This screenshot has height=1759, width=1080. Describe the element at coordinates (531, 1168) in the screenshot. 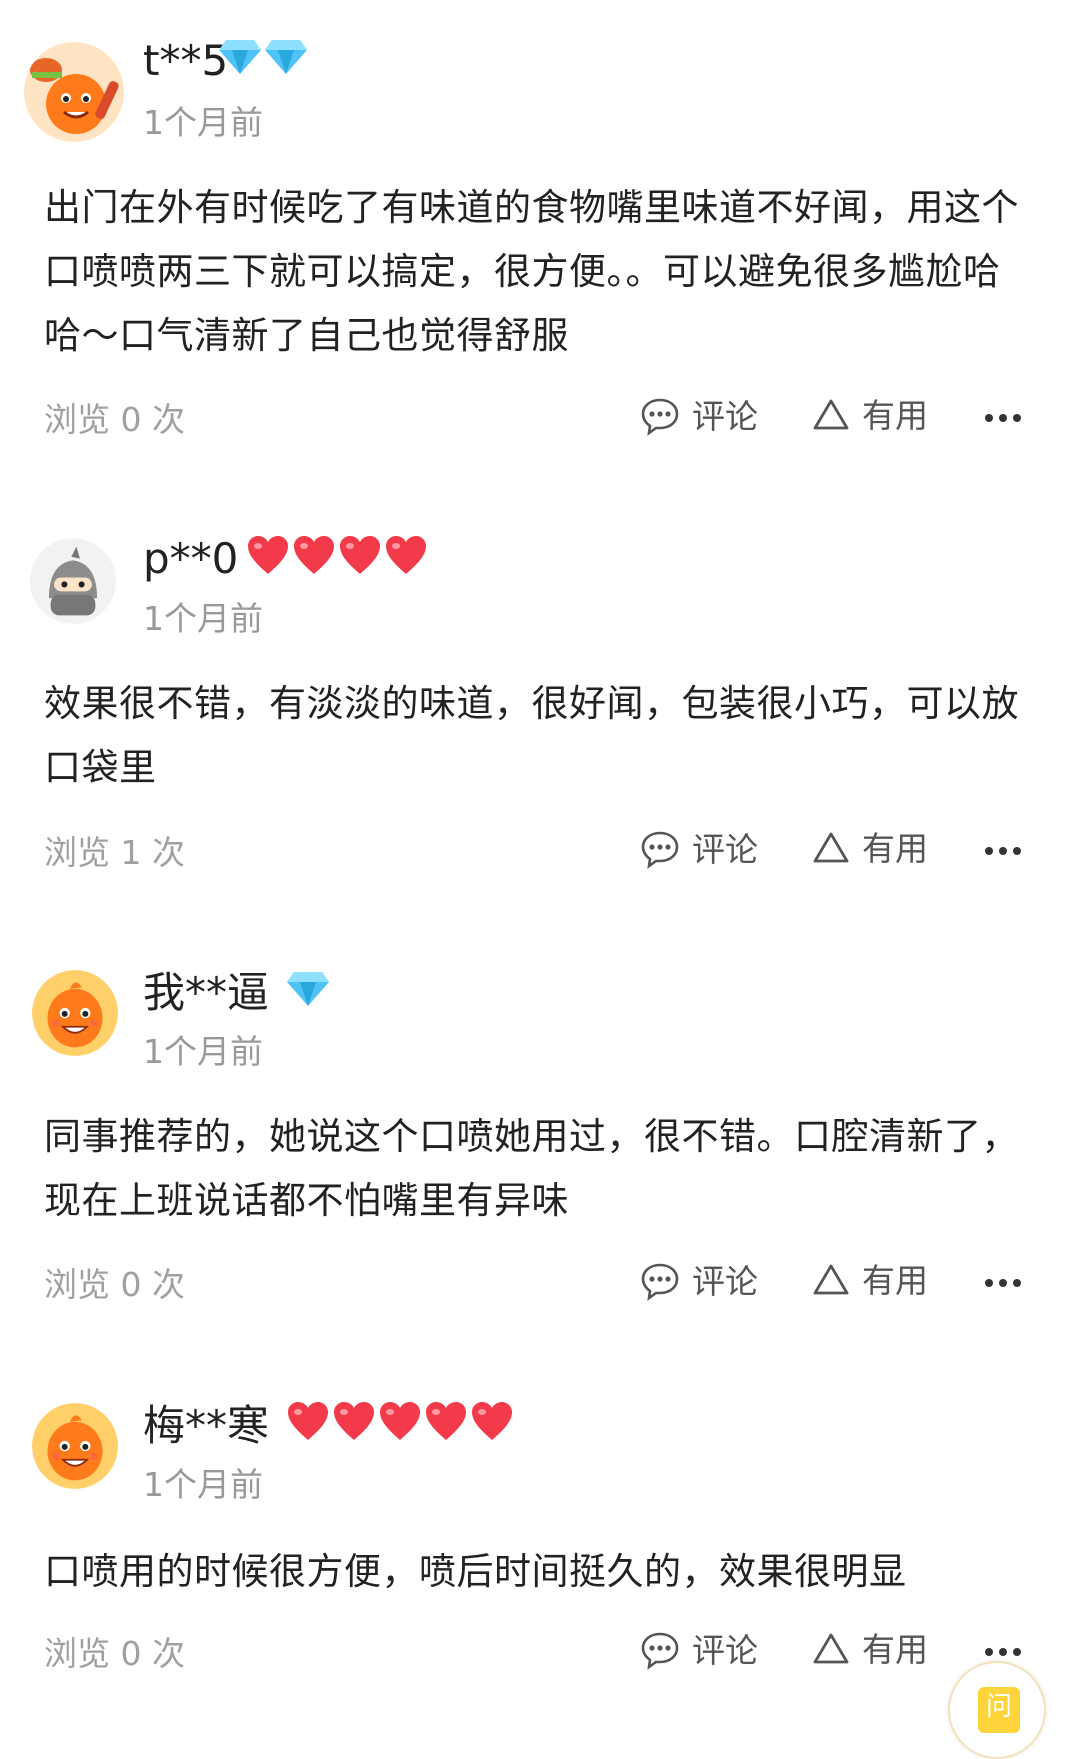

I see `review-text: 同事推荐的，她说这个口喷她用过，很不错。口腔清新了，现在上班说话都不怕嘴里有异味` at that location.